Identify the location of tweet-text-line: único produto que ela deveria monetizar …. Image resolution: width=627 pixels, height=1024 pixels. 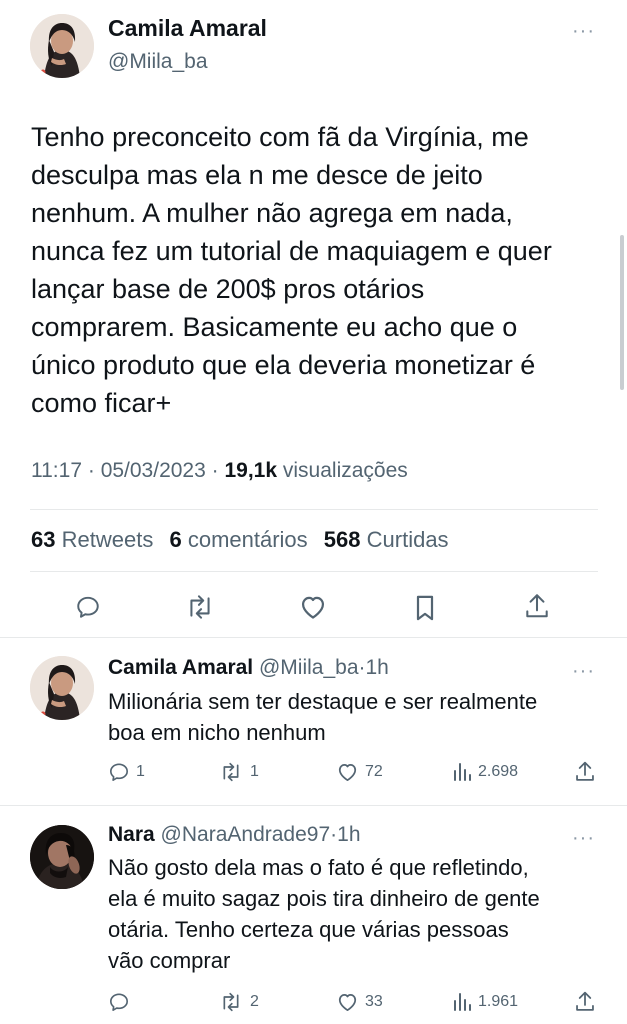
(283, 365).